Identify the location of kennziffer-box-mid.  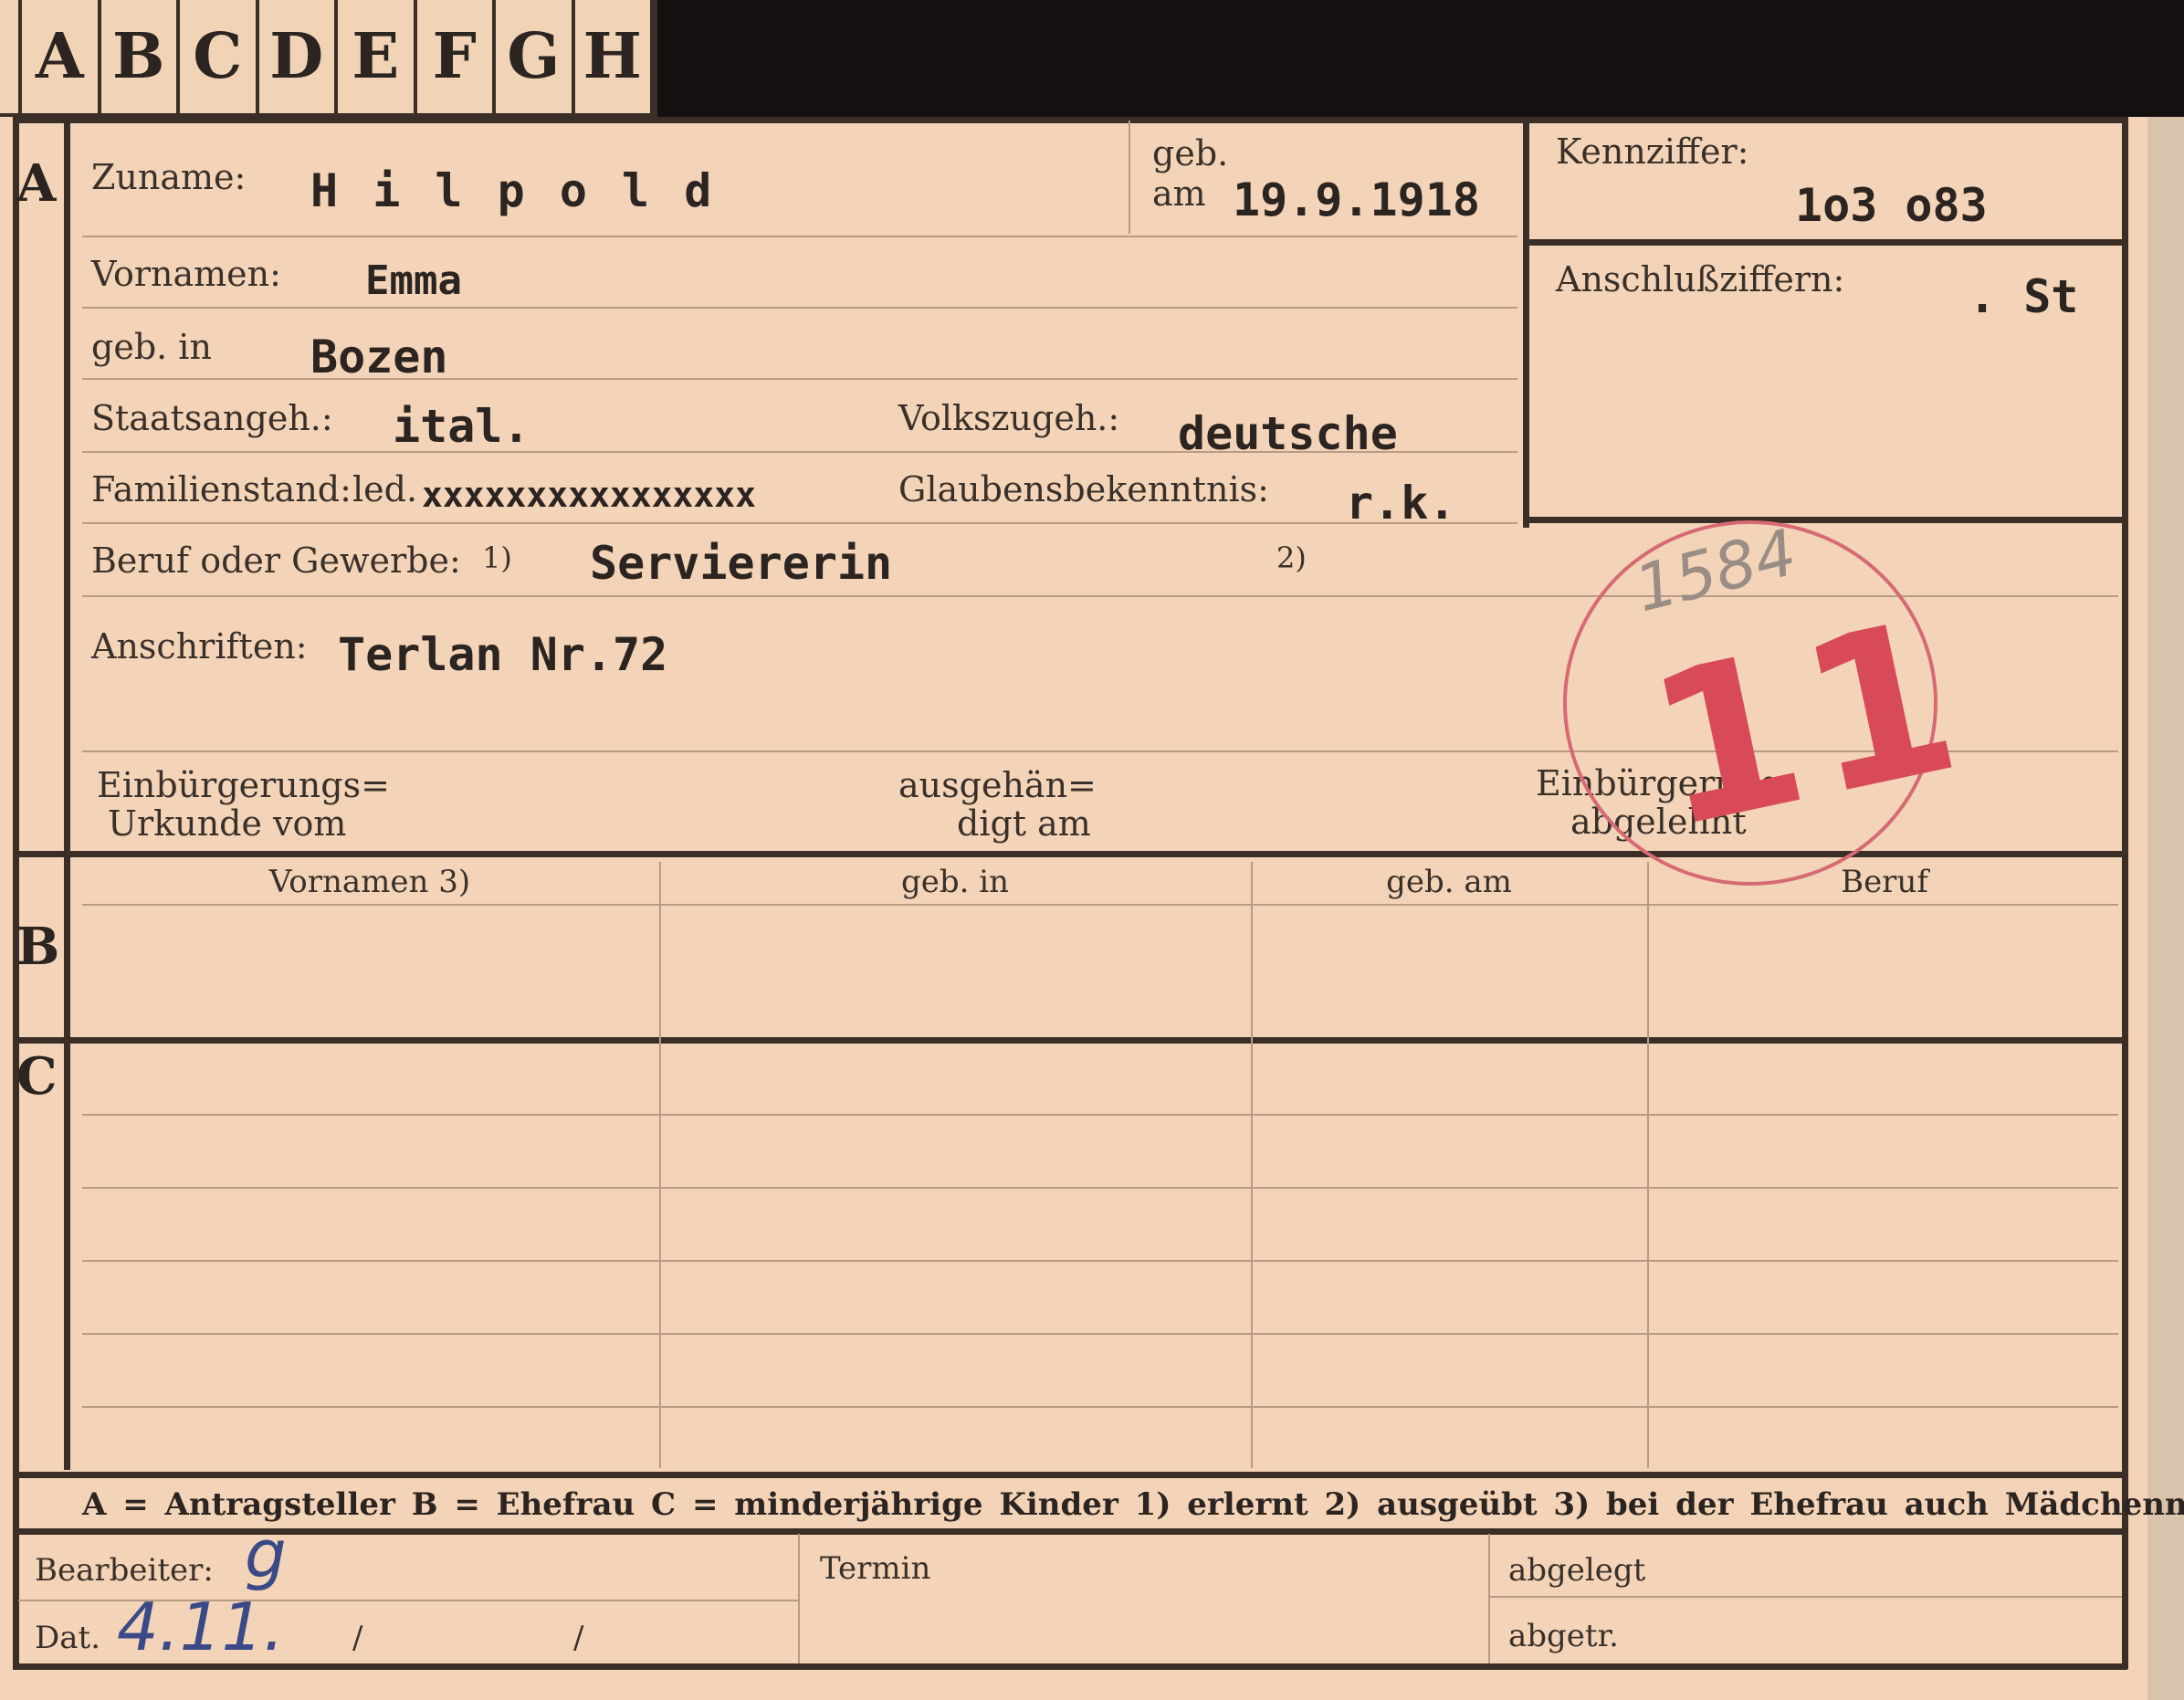
(1825, 242).